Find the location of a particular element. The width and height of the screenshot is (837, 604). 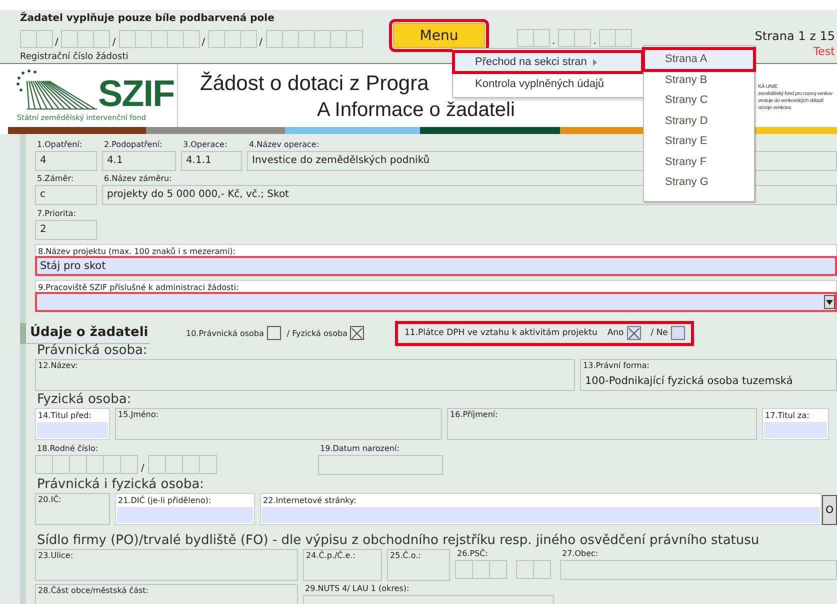

field-label: 20.IČ: is located at coordinates (49, 500).